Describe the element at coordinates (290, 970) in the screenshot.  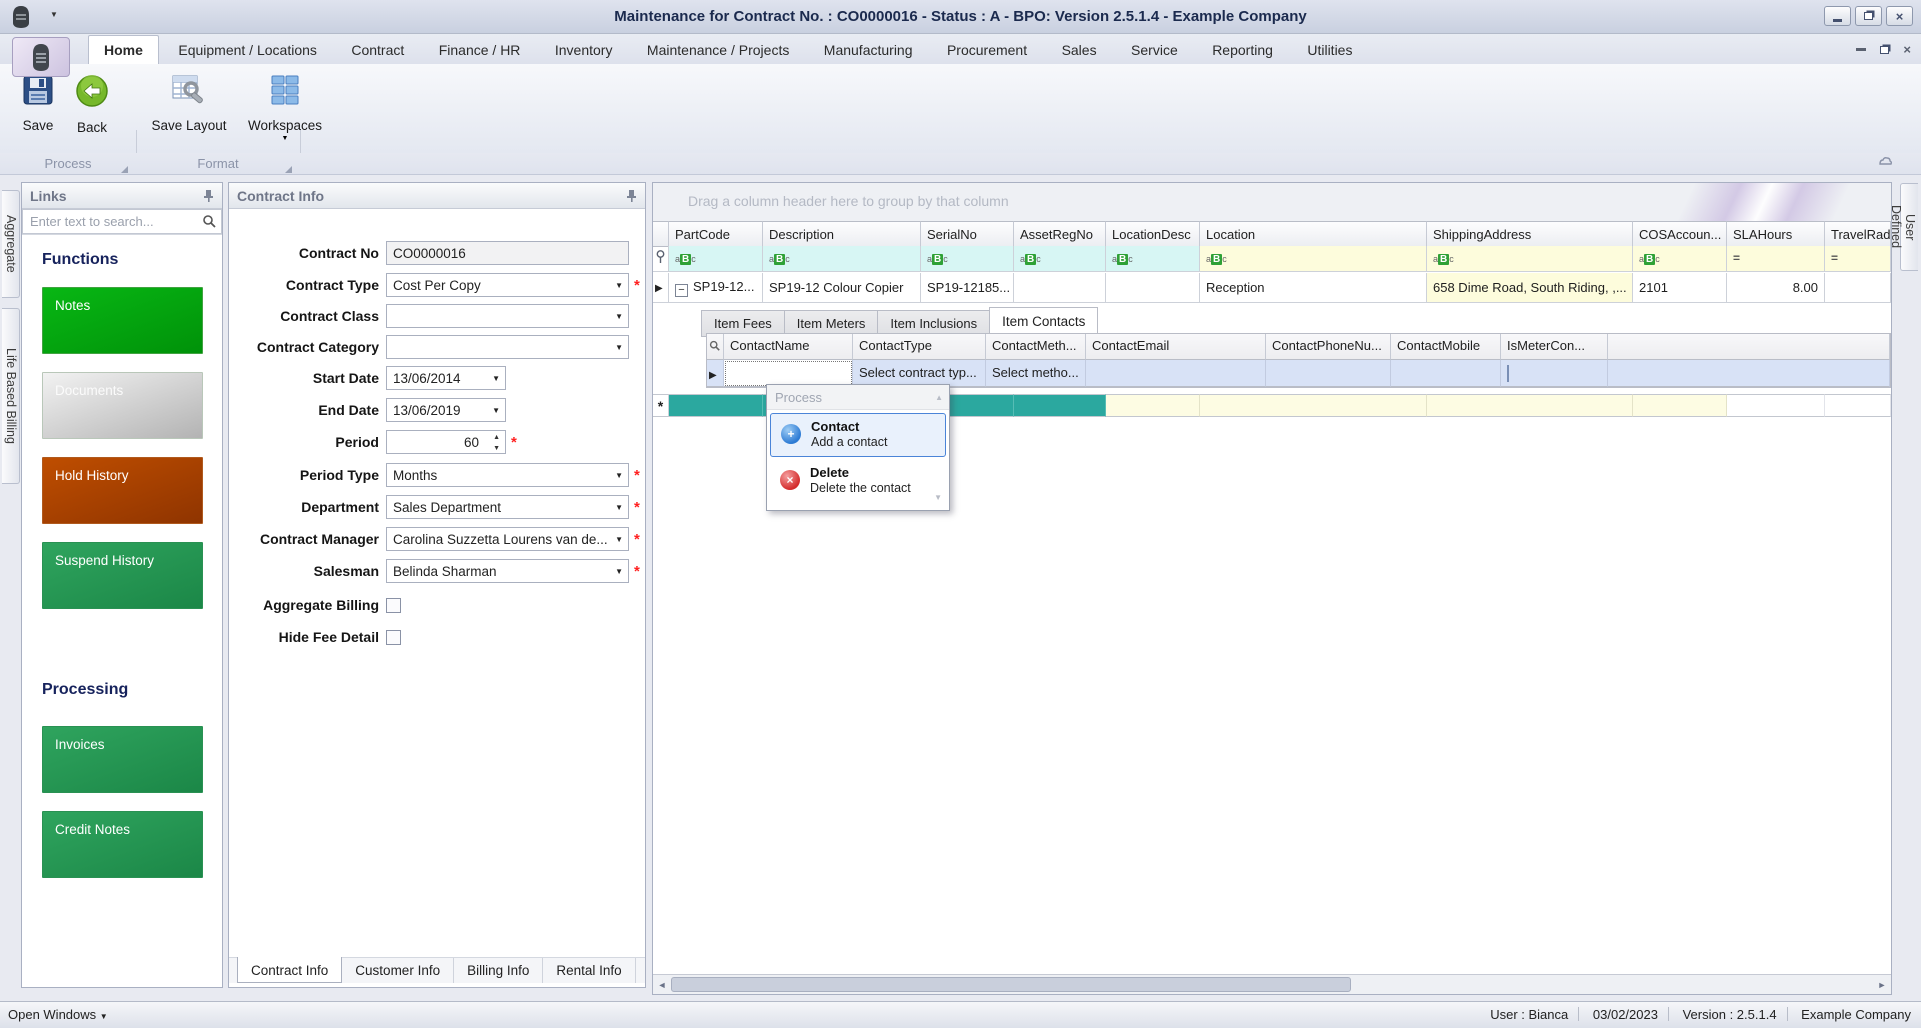
I see `tab-contract-info: Contract Info` at that location.